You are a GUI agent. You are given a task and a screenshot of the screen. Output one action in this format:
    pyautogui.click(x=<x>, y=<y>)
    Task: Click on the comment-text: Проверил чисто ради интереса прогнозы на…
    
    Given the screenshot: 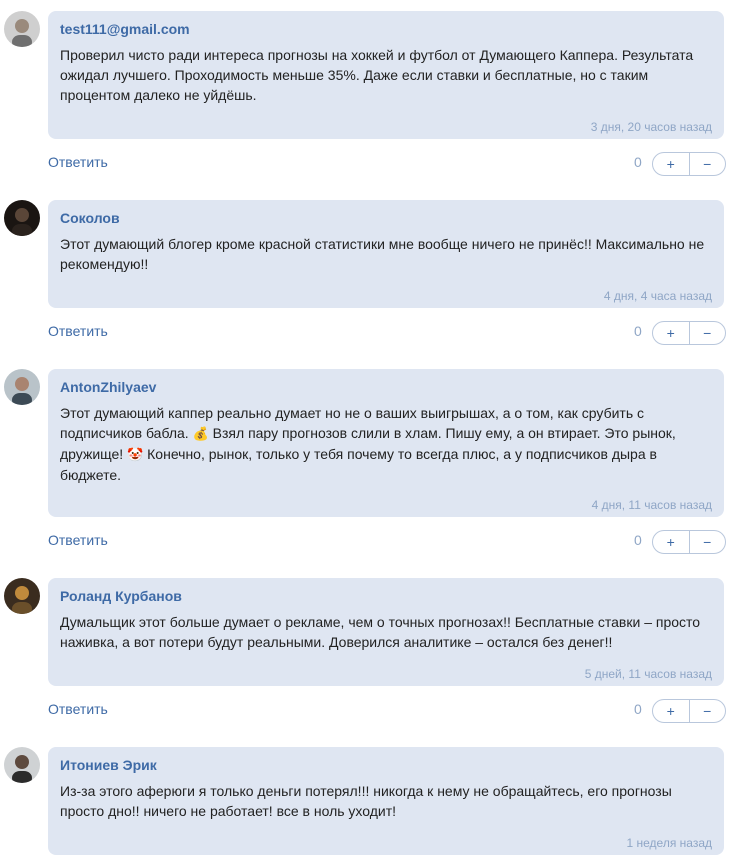 What is the action you would take?
    pyautogui.click(x=377, y=75)
    